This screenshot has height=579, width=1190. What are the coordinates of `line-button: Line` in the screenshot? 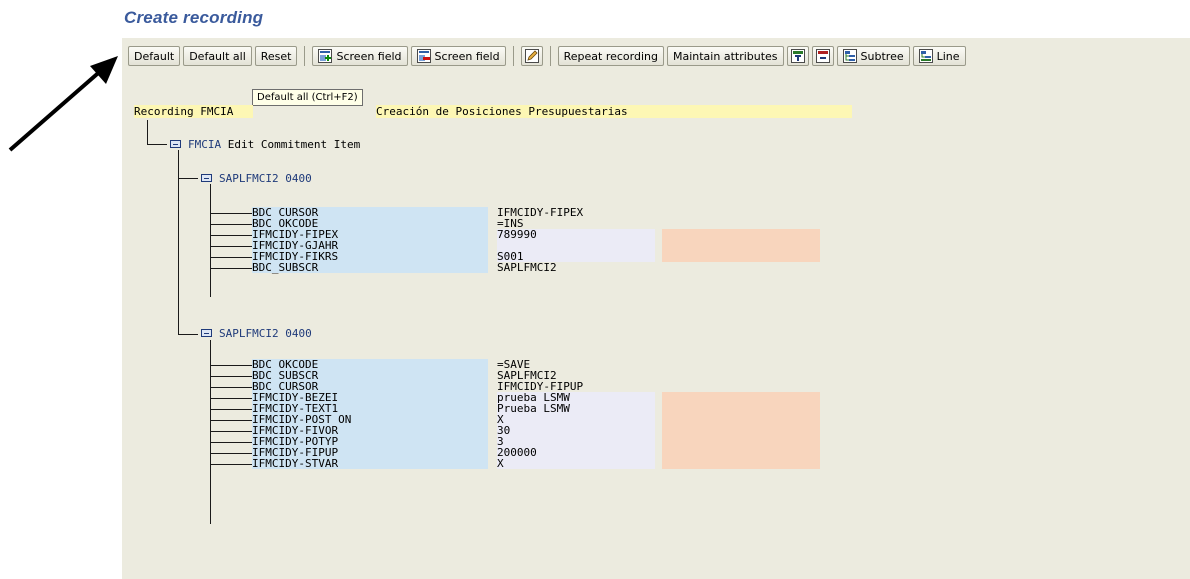 It's located at (939, 56).